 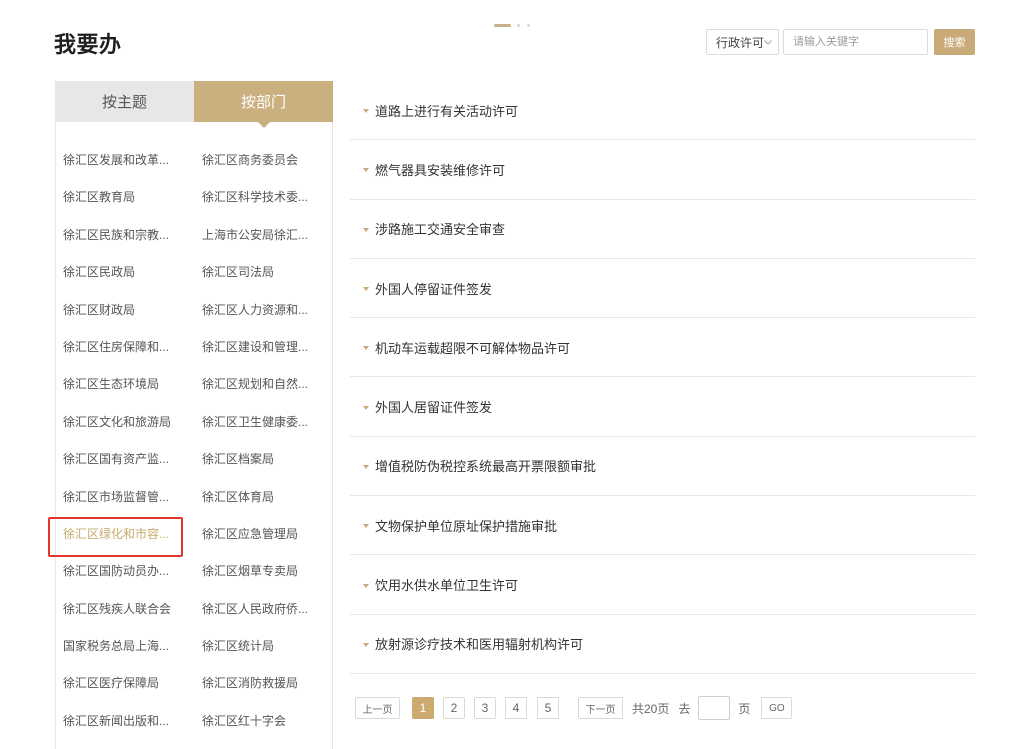 I want to click on pagination: 上一页 1 2 3 4 5 下一页 共20页 去 页 GO, so click(x=574, y=708).